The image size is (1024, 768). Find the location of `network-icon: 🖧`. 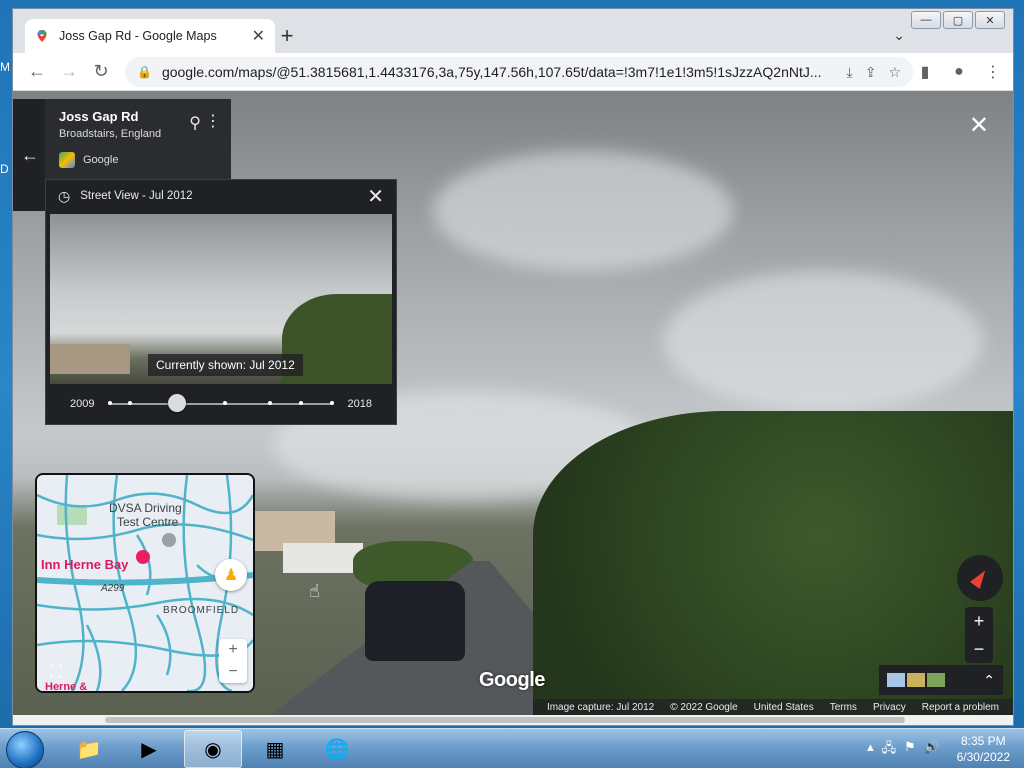

network-icon: 🖧 is located at coordinates (889, 750).